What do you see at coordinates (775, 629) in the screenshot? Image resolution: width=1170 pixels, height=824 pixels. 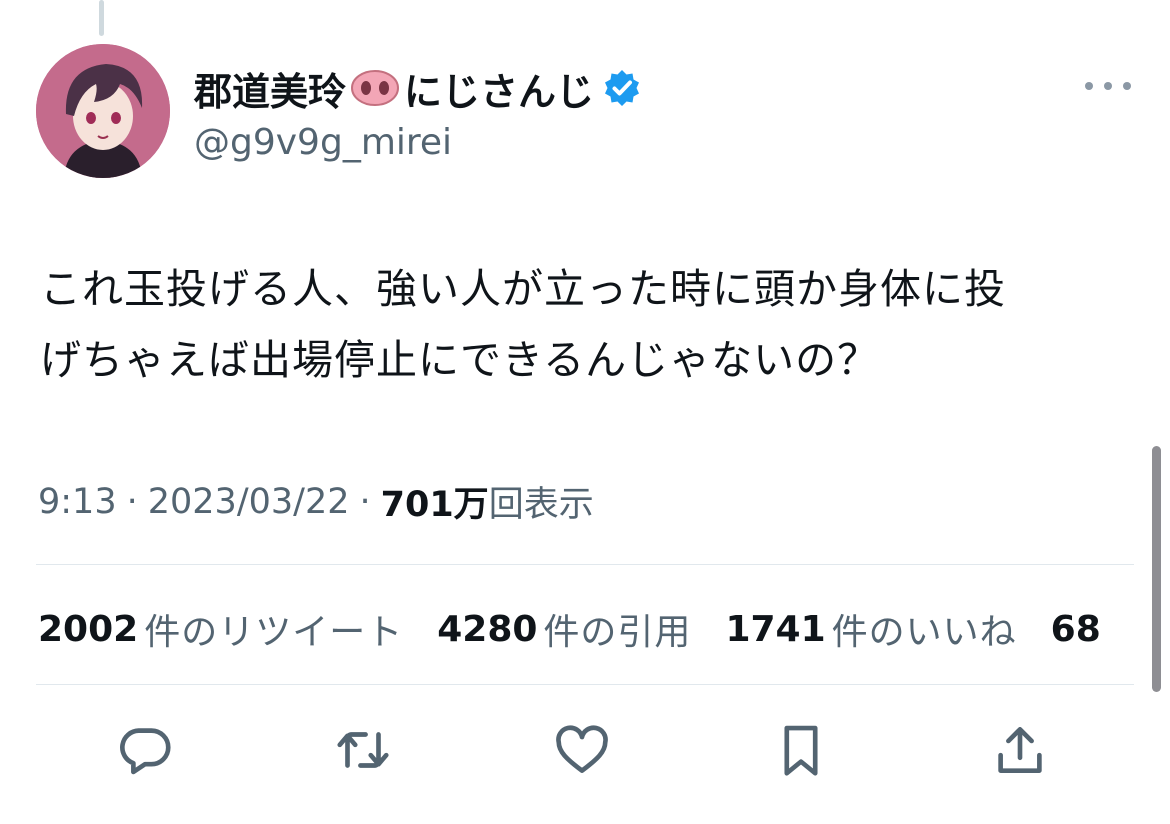 I see `likes-count: 1741` at bounding box center [775, 629].